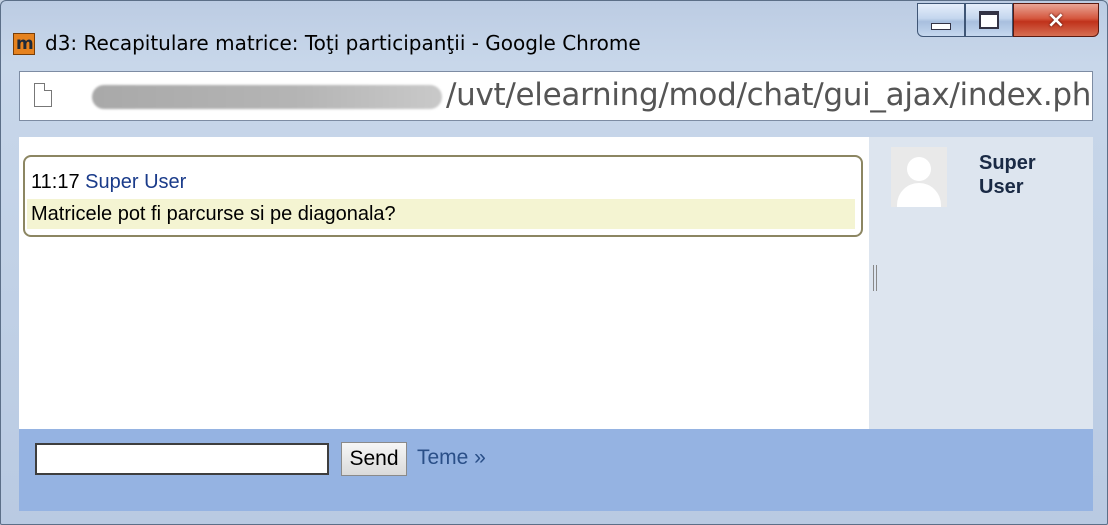 This screenshot has width=1108, height=525. What do you see at coordinates (981, 283) in the screenshot?
I see `participants-pane: Super User` at bounding box center [981, 283].